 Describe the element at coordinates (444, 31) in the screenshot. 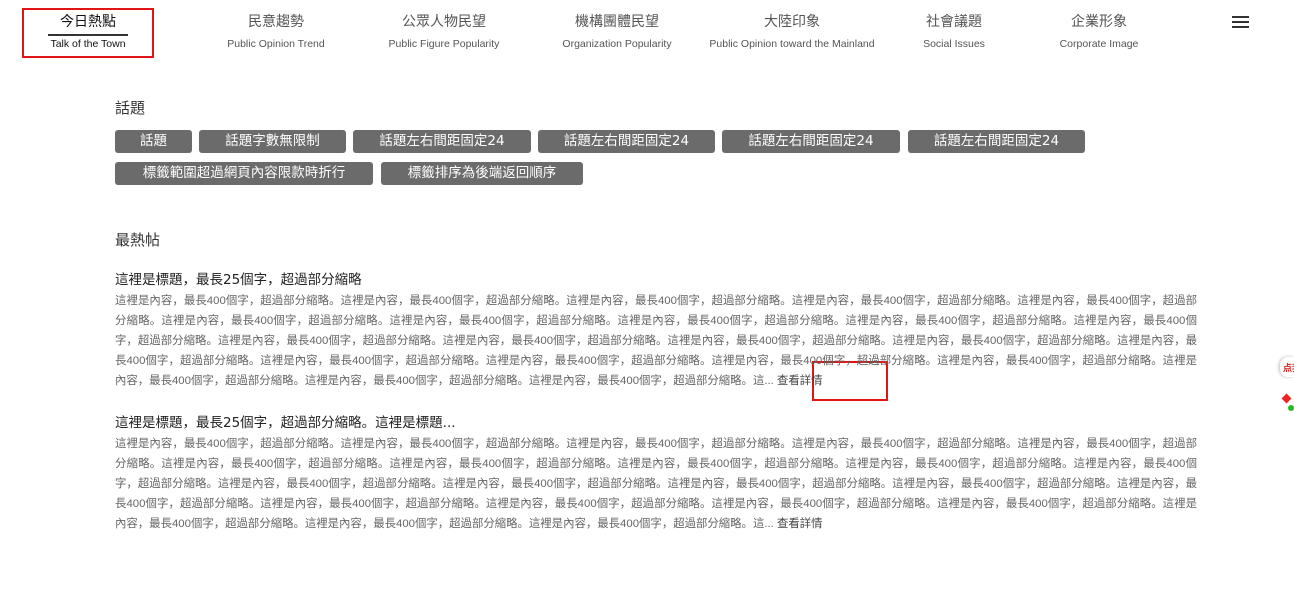

I see `nav-item-public-figure-popularity: 公眾人物民望 Public Figure Popularity` at that location.